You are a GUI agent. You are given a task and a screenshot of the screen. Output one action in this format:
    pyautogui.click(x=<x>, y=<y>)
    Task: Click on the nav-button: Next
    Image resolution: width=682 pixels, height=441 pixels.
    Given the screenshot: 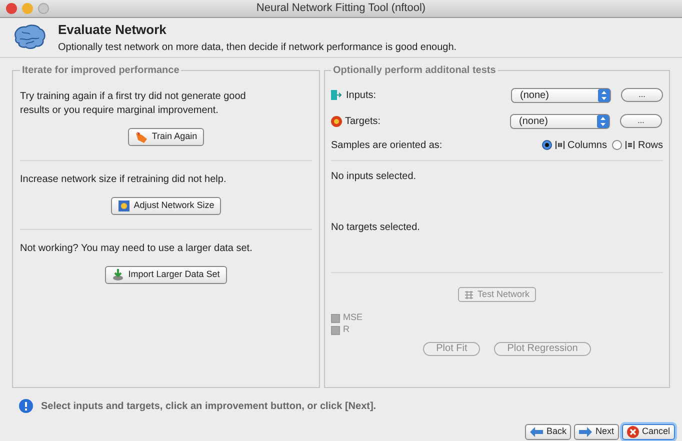 What is the action you would take?
    pyautogui.click(x=596, y=432)
    